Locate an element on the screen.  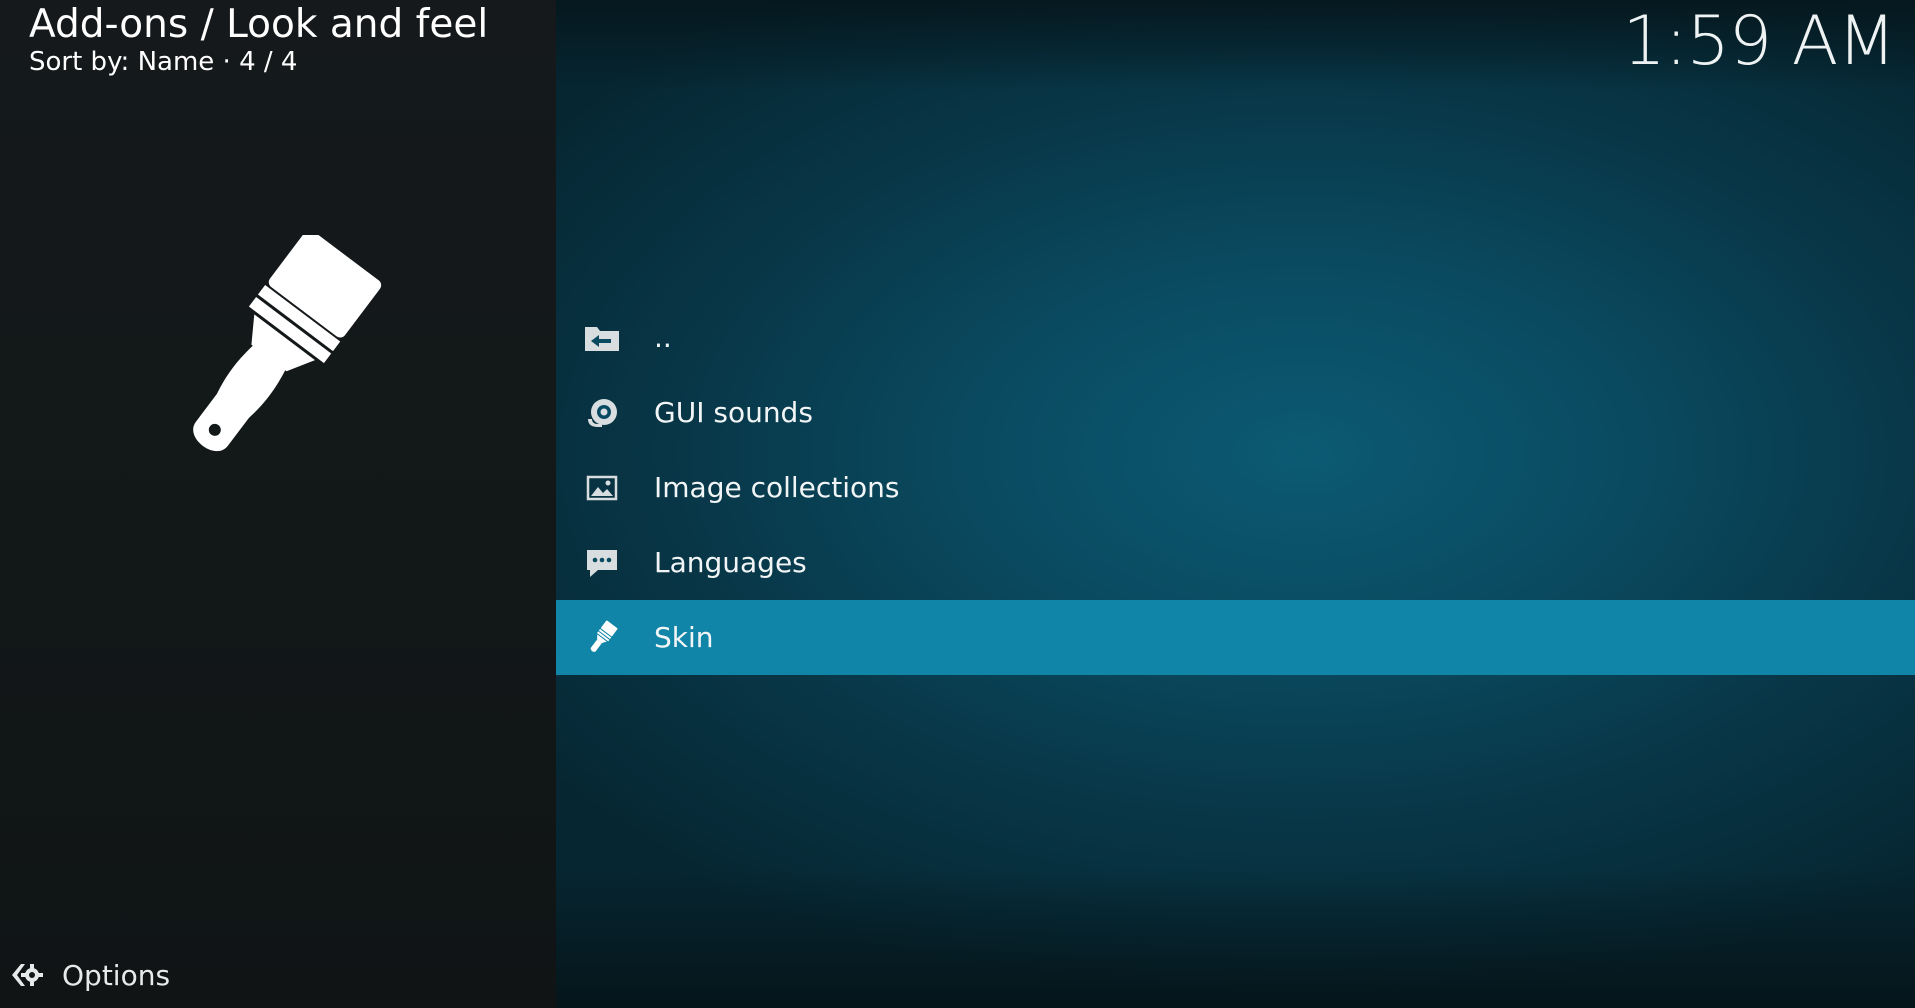
list-item-skin: Skin is located at coordinates (1235, 637).